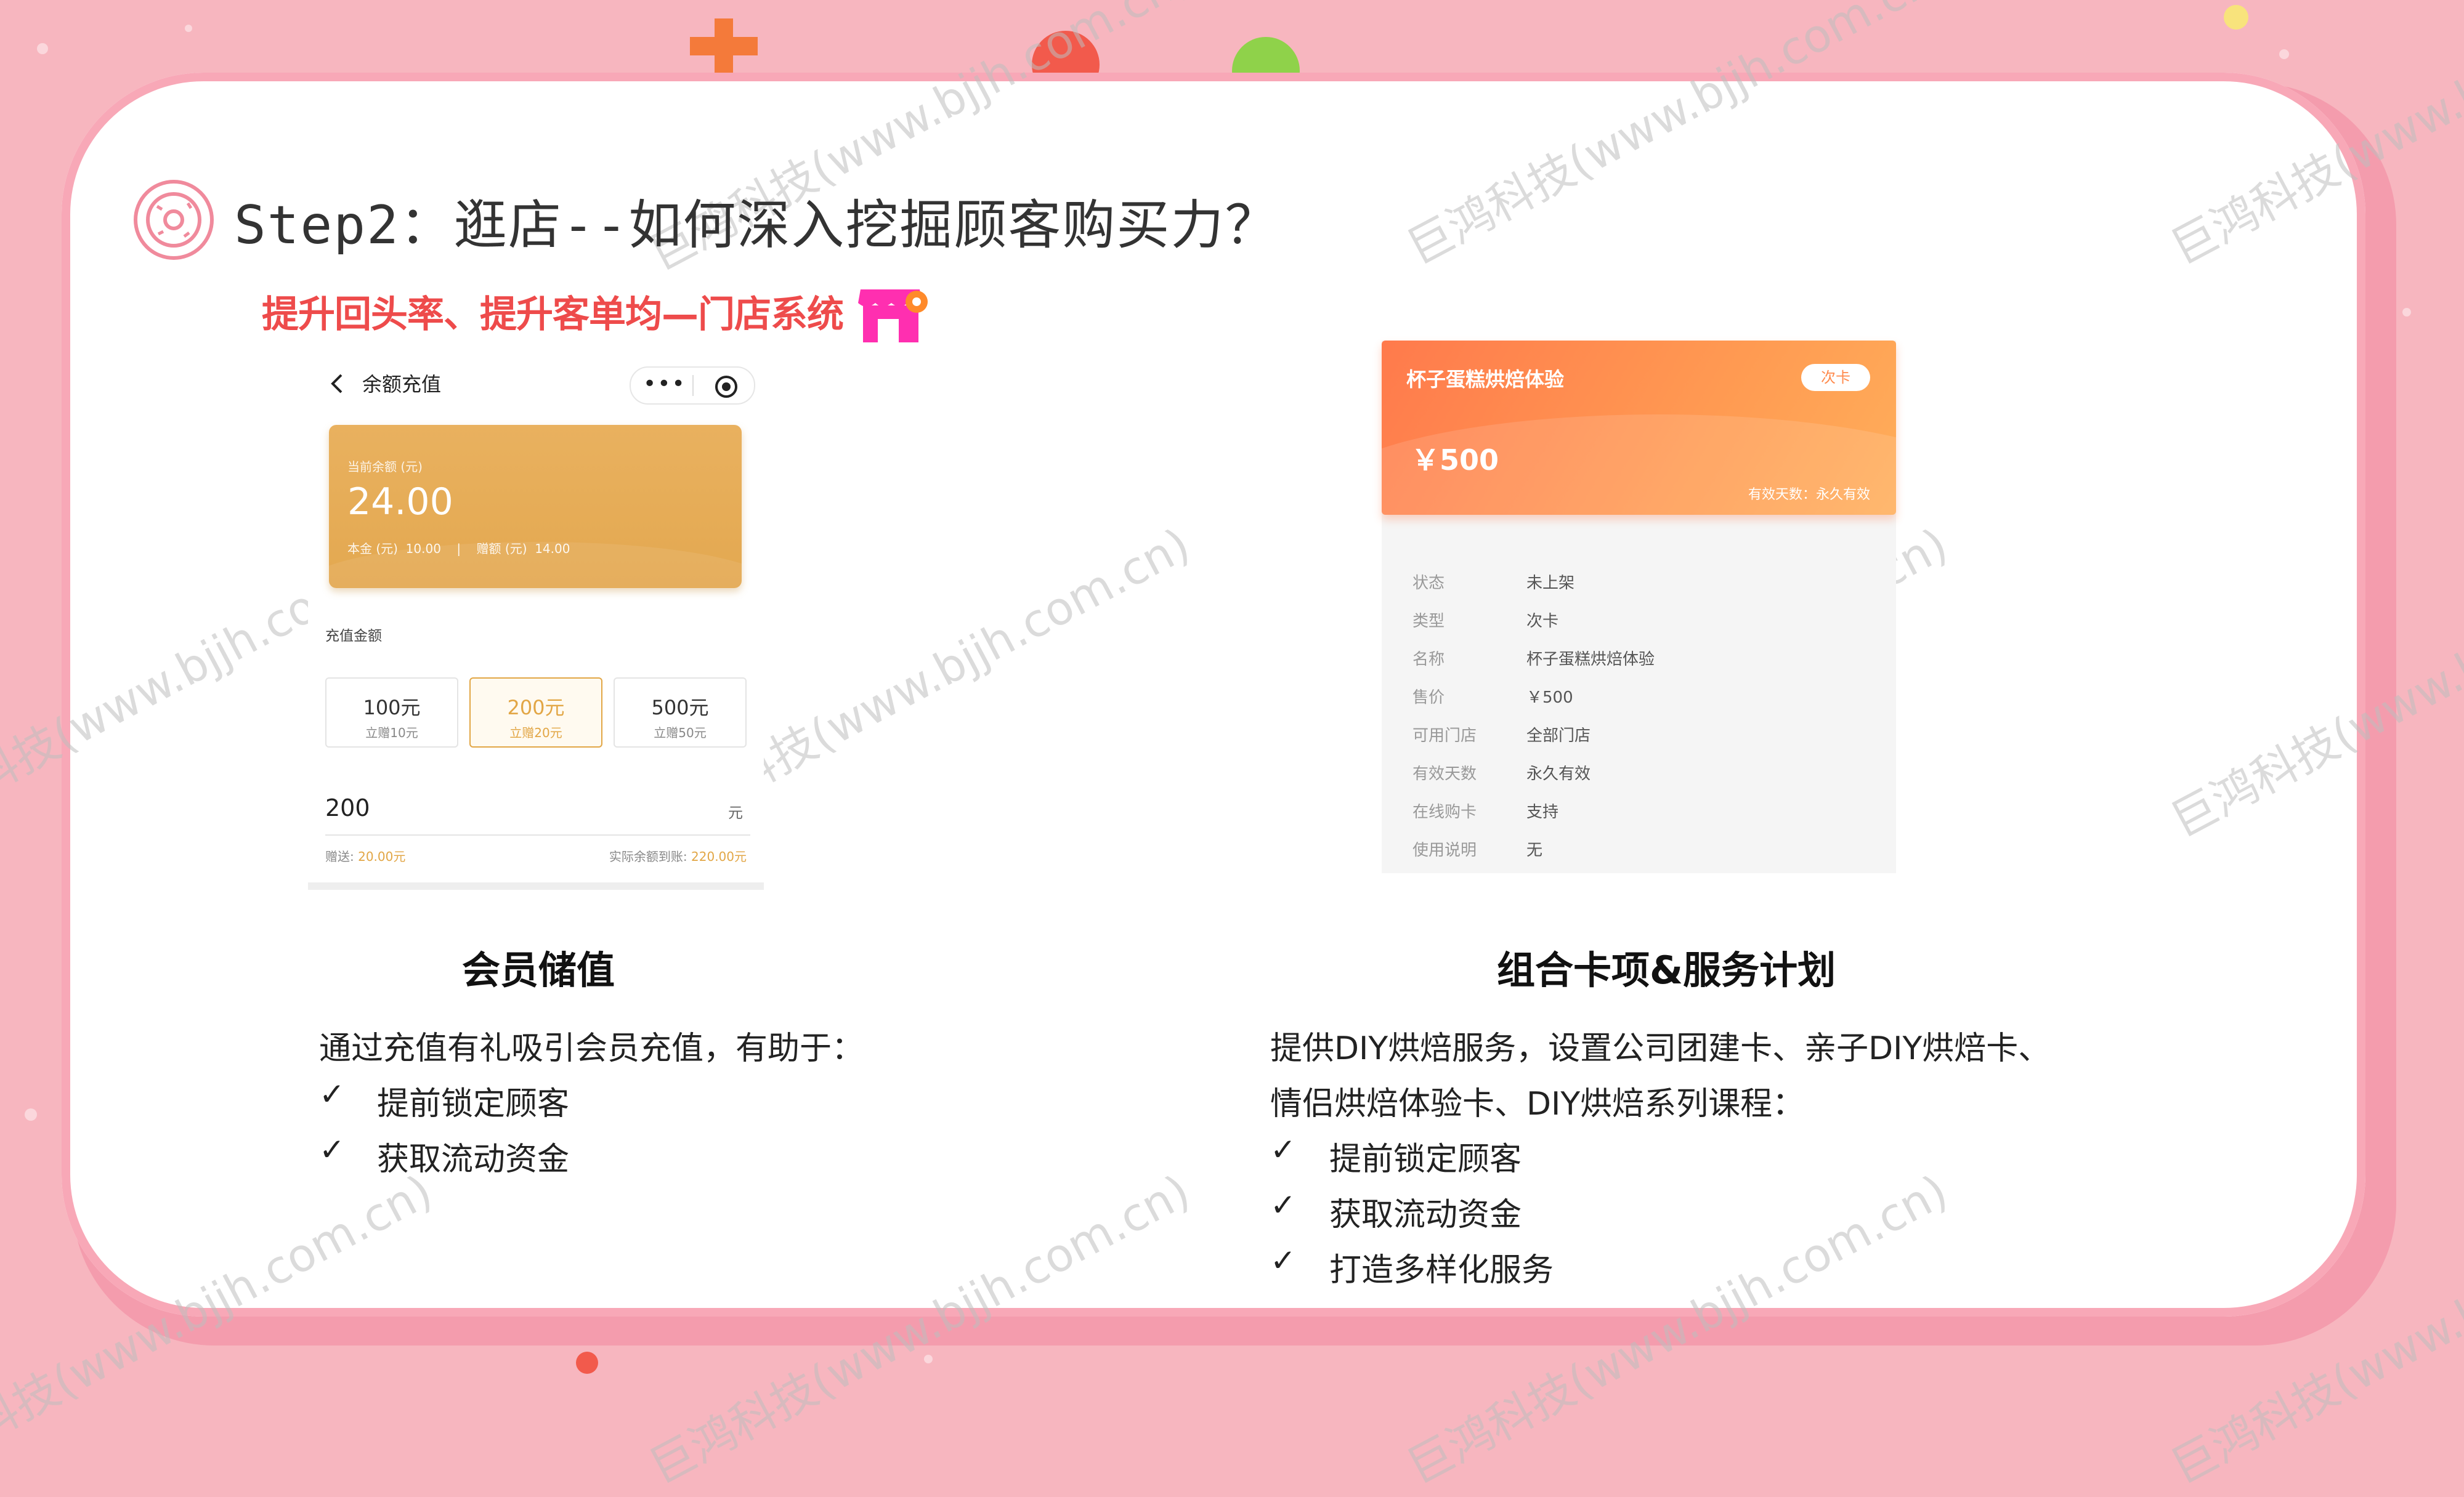  Describe the element at coordinates (535, 733) in the screenshot. I see `option-gift: 立赠20元` at that location.